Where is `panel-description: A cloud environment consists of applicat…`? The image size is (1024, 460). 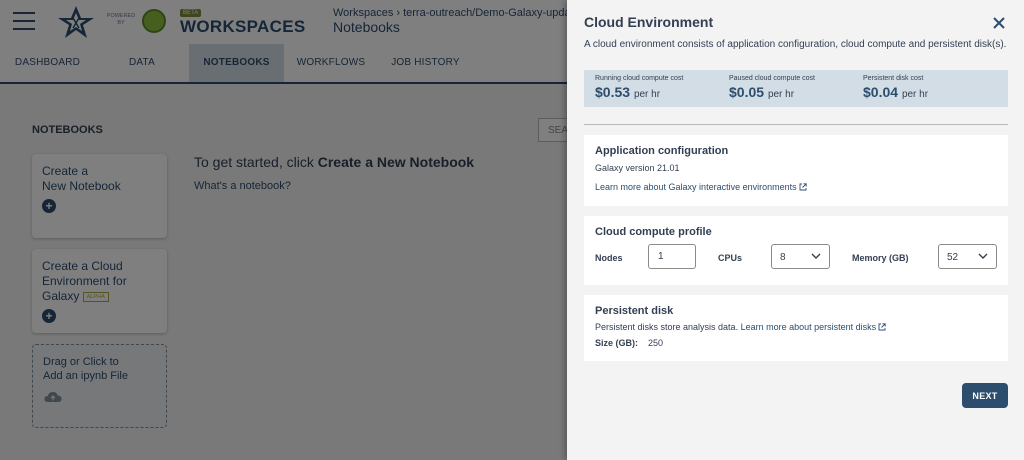 panel-description: A cloud environment consists of applicat… is located at coordinates (795, 44).